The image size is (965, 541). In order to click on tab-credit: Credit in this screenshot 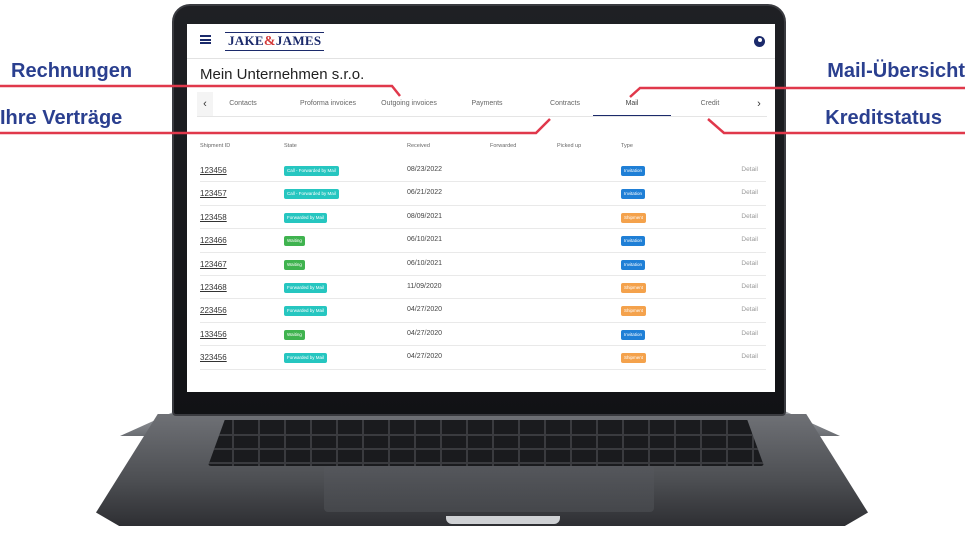, I will do `click(710, 104)`.